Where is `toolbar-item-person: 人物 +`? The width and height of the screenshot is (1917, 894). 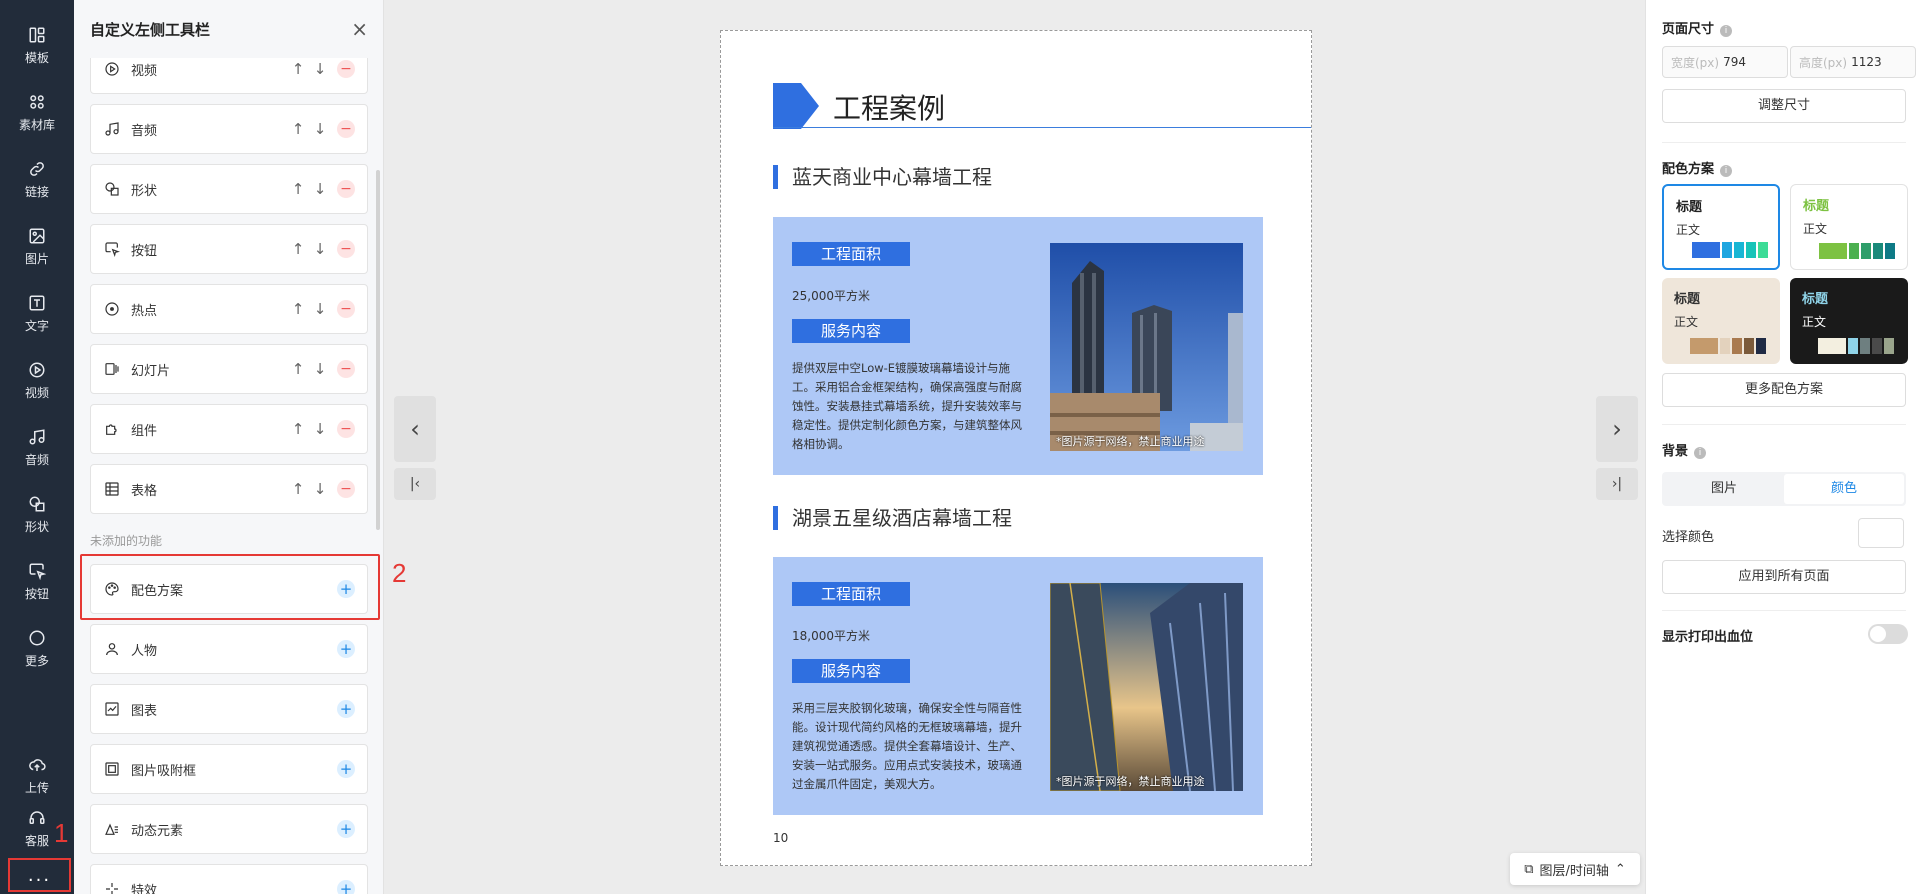
toolbar-item-person: 人物 + is located at coordinates (229, 649).